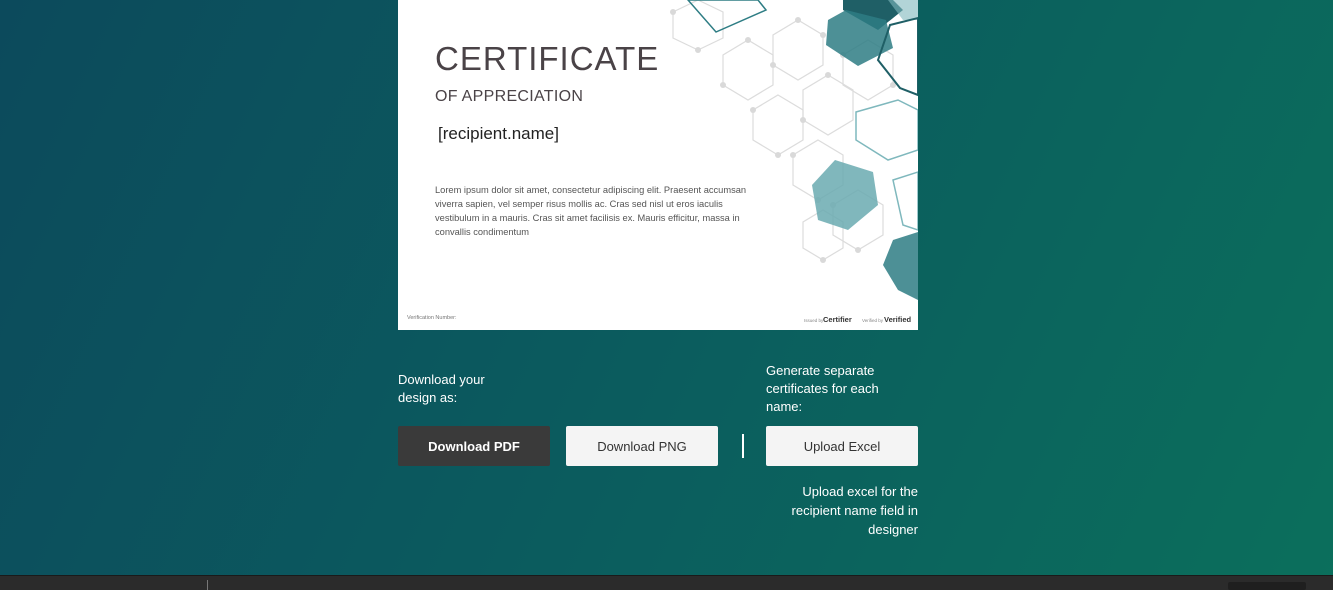  I want to click on upload-excel-button: Upload Excel, so click(842, 446).